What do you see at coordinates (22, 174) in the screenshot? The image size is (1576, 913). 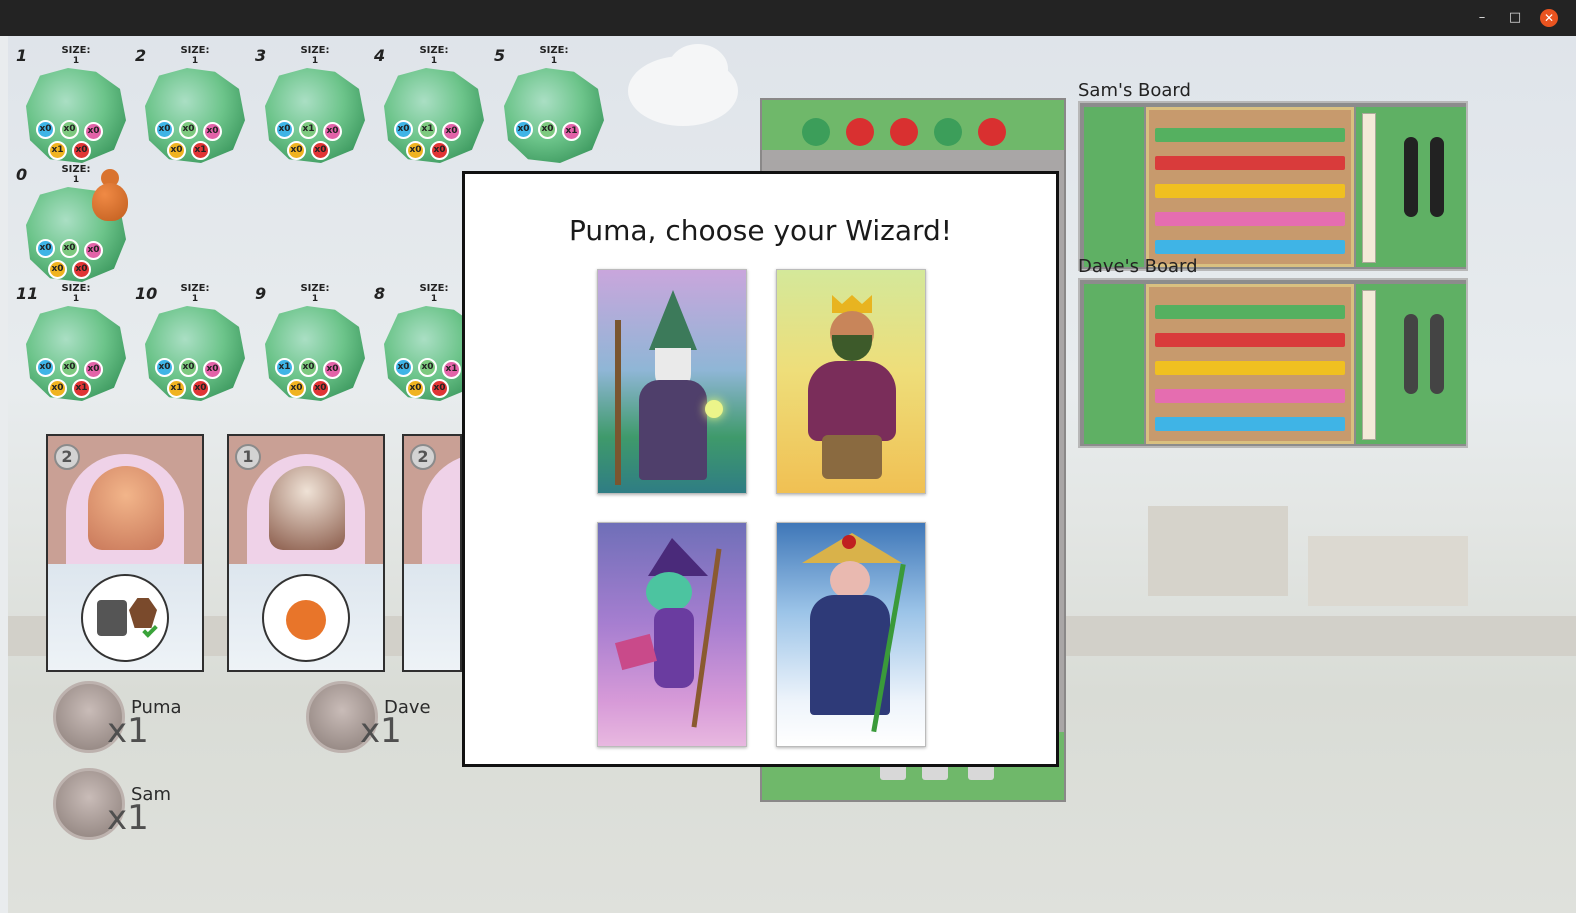 I see `tile-number: 0` at bounding box center [22, 174].